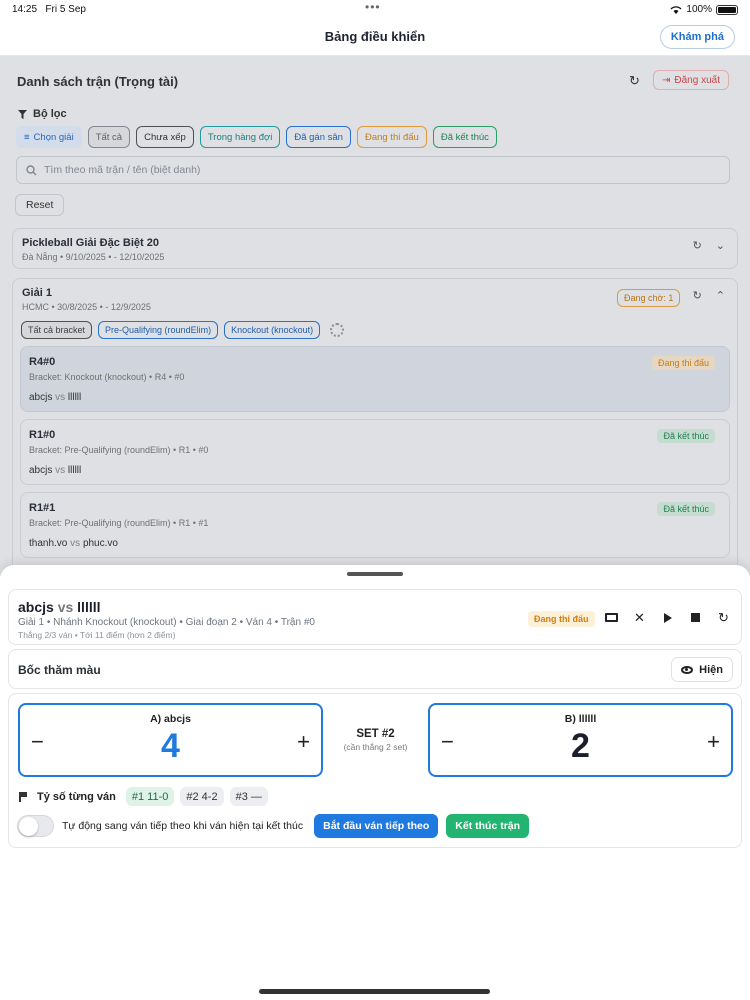 The width and height of the screenshot is (750, 1000). I want to click on game-score-chip: #2 4-2, so click(202, 796).